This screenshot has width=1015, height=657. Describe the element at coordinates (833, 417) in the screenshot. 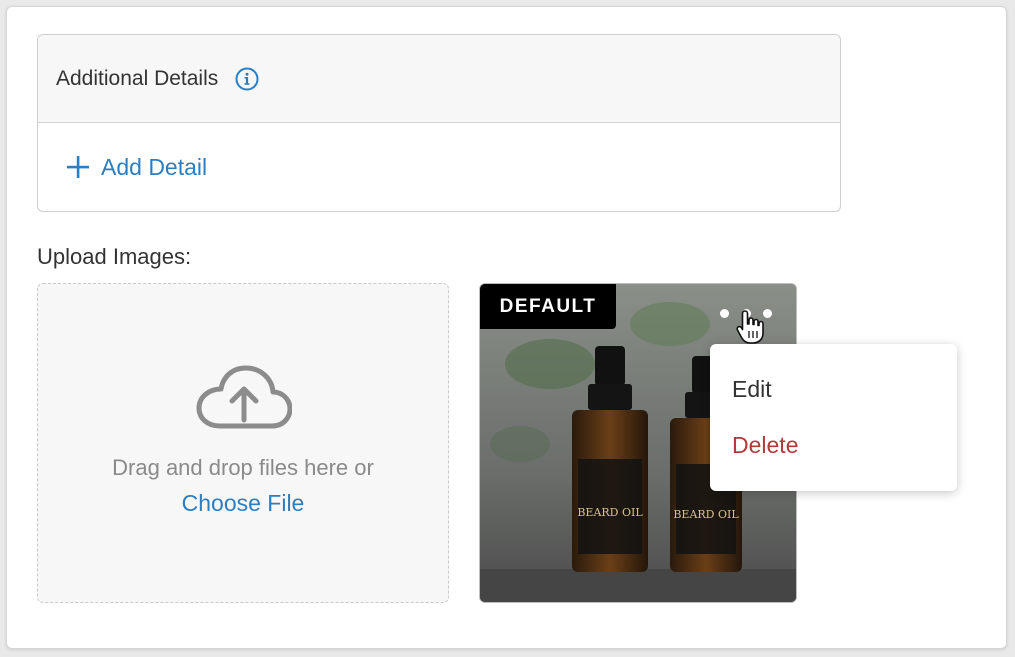

I see `image-options-menu: Edit Delete` at that location.